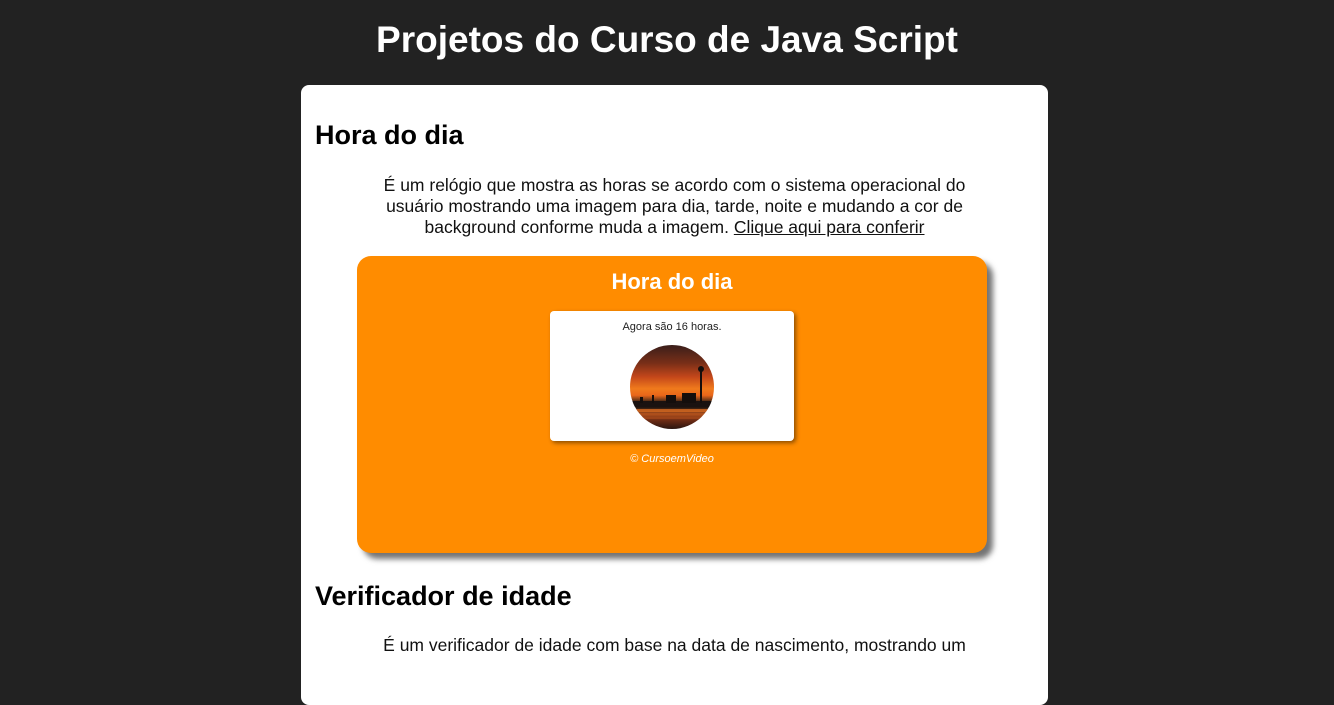  Describe the element at coordinates (672, 392) in the screenshot. I see `sunset-silhouette-icon` at that location.